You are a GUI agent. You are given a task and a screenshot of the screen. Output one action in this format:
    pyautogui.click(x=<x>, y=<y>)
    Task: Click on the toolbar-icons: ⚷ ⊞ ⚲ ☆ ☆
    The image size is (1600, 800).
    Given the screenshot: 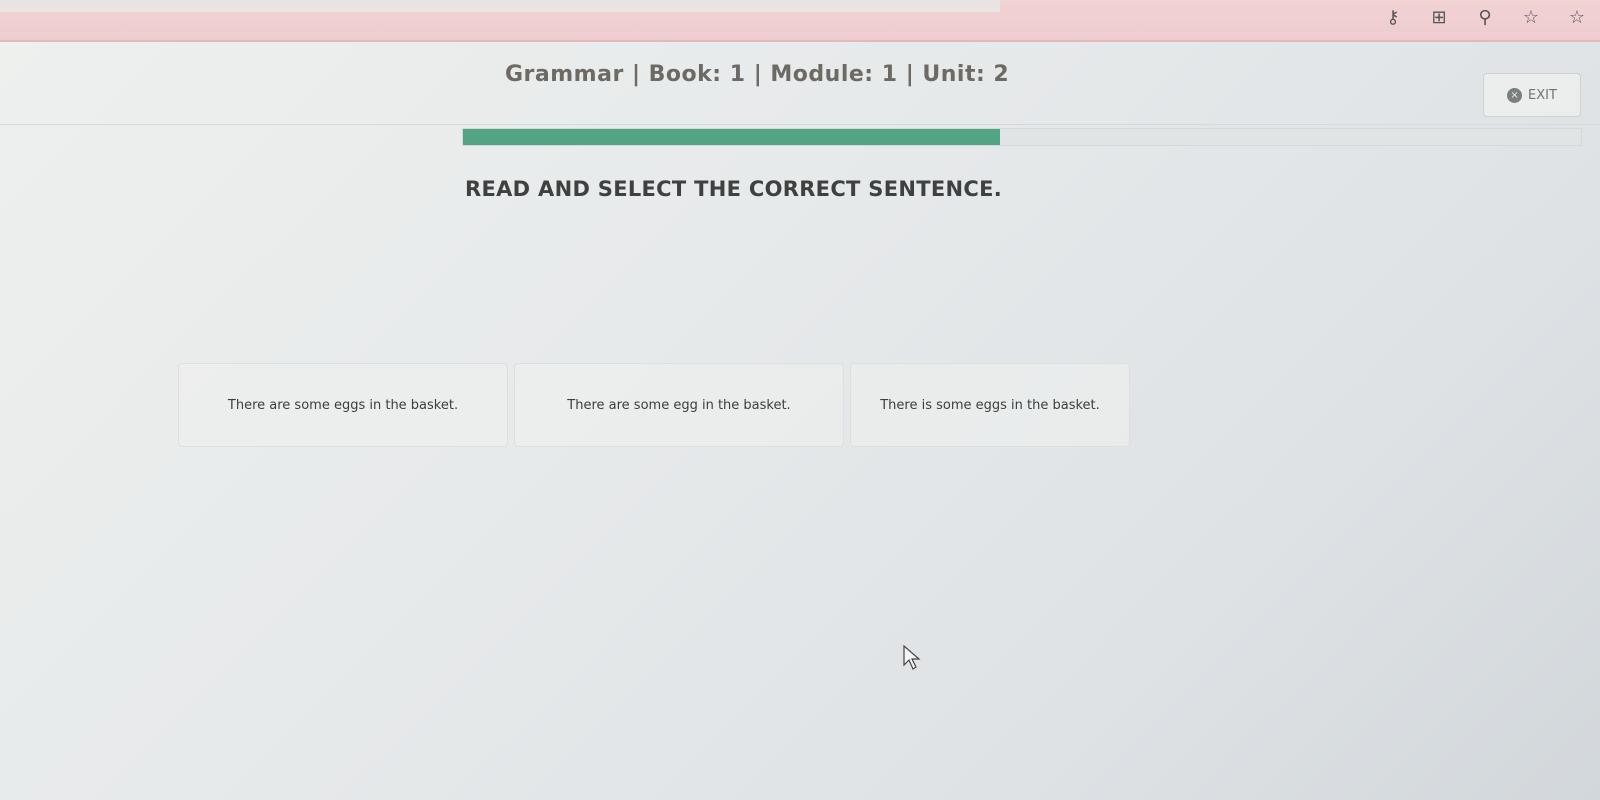 What is the action you would take?
    pyautogui.click(x=1485, y=17)
    